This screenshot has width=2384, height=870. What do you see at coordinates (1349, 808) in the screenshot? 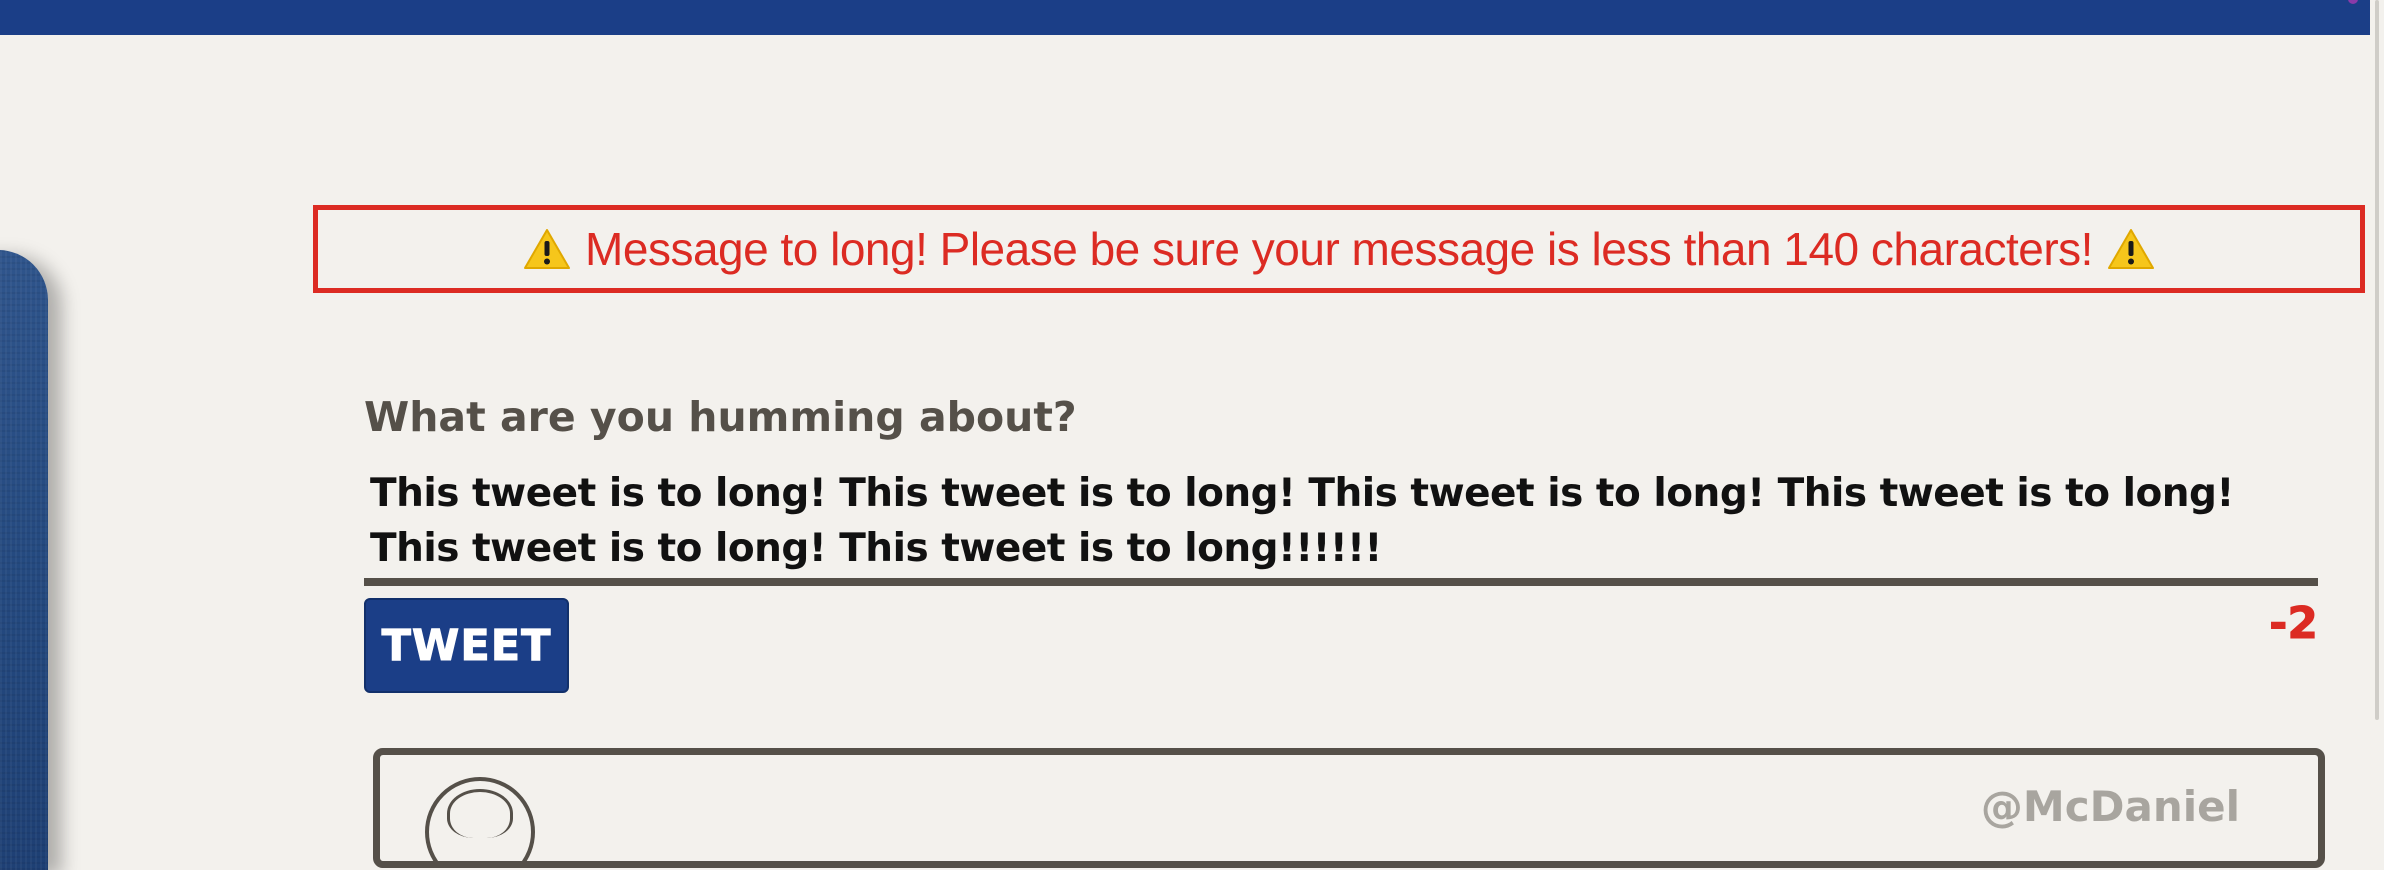
I see `tweet-card: @McDaniel` at bounding box center [1349, 808].